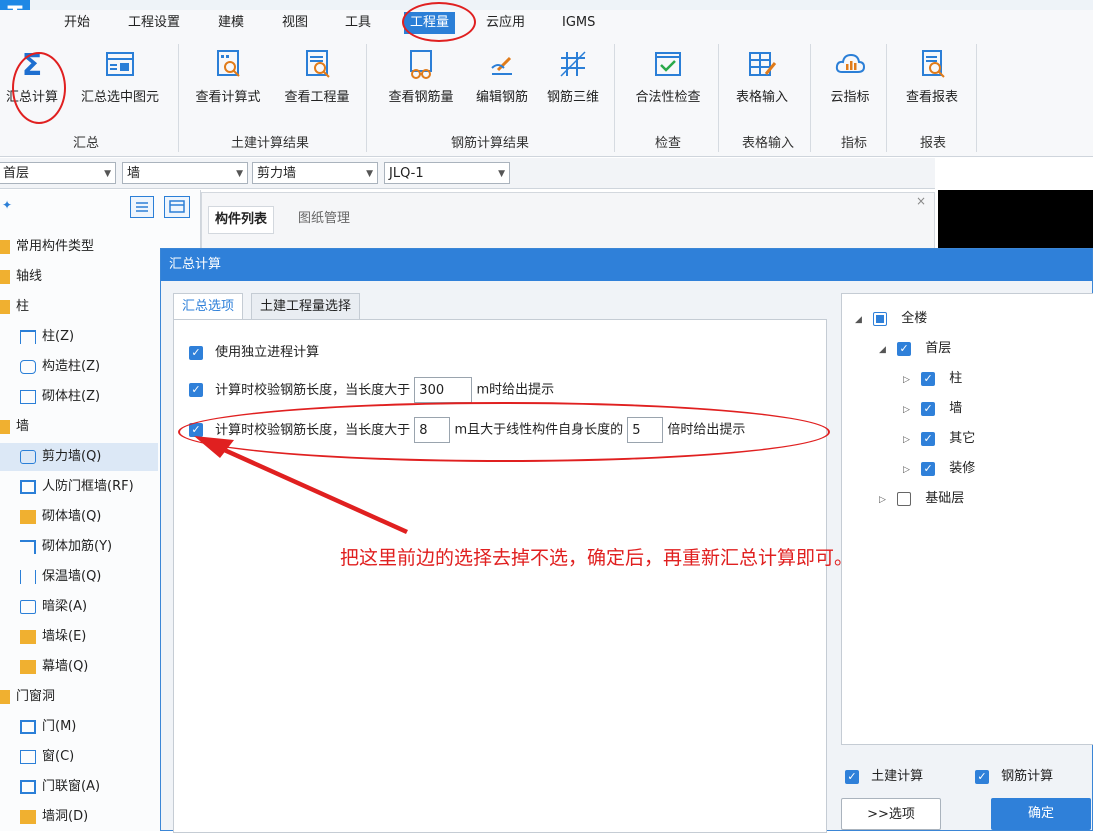 This screenshot has height=833, width=1093. Describe the element at coordinates (47, 247) in the screenshot. I see `tree-node-common-types: 常用构件类型` at that location.